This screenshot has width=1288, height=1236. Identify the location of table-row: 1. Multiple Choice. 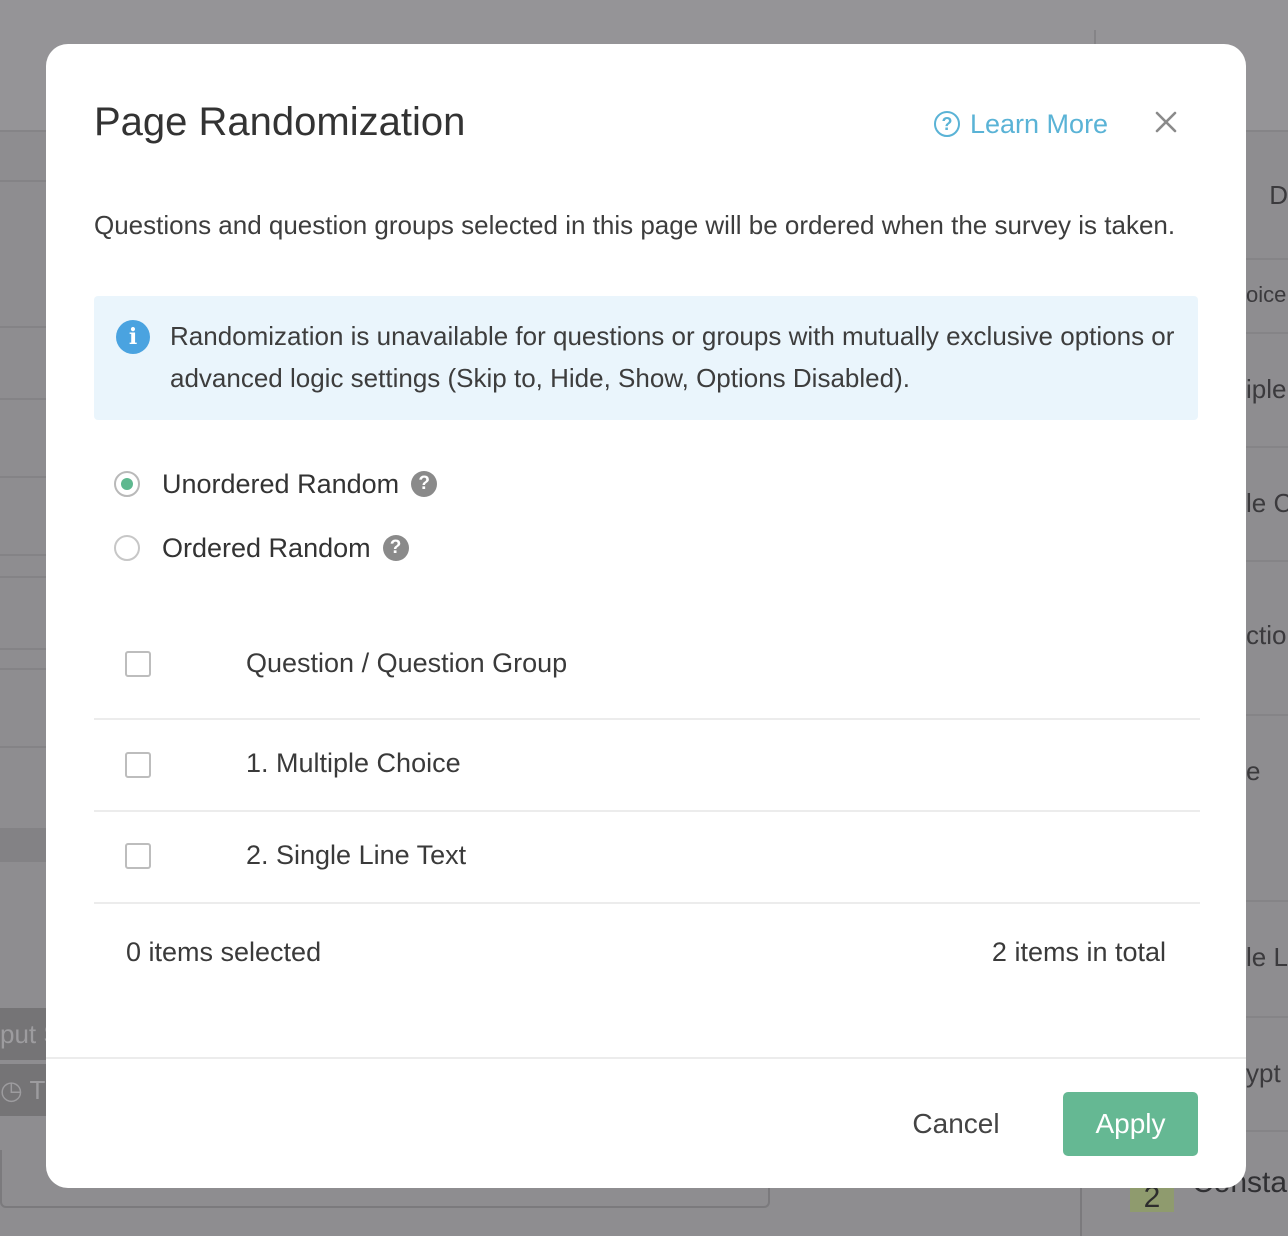
(647, 766).